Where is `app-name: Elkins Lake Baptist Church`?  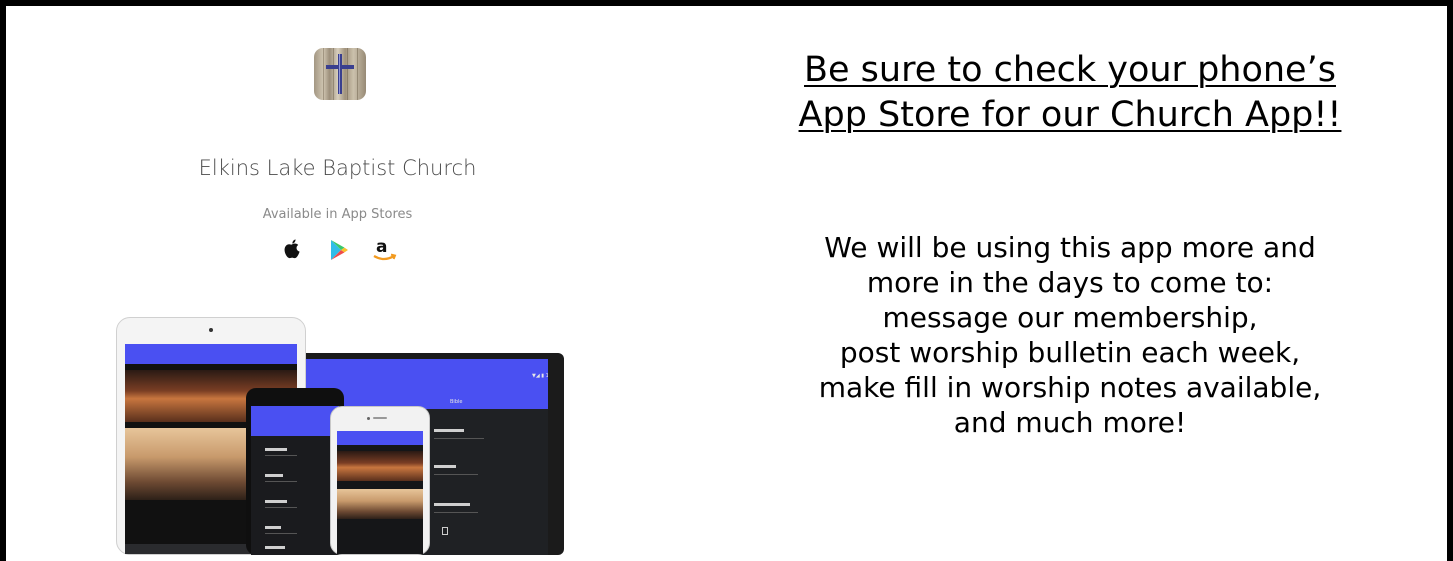
app-name: Elkins Lake Baptist Church is located at coordinates (337, 168).